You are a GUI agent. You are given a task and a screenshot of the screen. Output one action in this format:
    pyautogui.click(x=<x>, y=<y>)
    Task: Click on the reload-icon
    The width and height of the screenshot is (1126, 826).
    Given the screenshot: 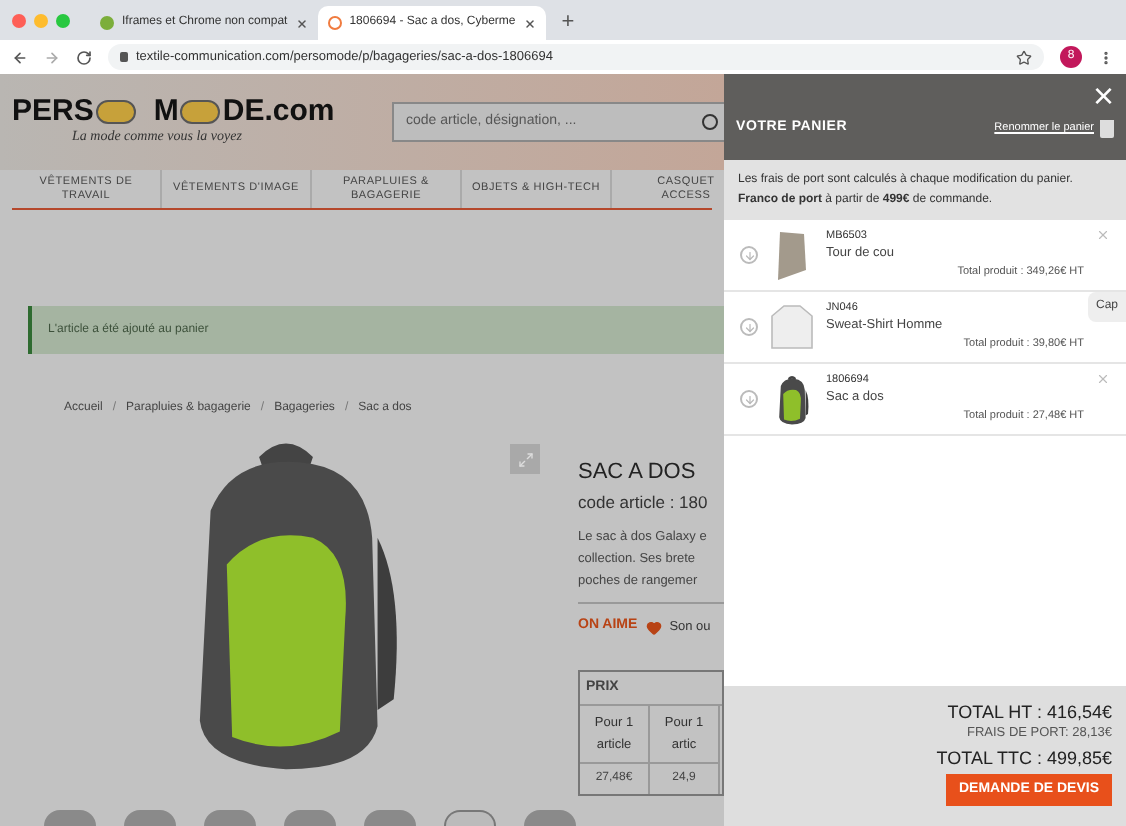 What is the action you would take?
    pyautogui.click(x=84, y=57)
    